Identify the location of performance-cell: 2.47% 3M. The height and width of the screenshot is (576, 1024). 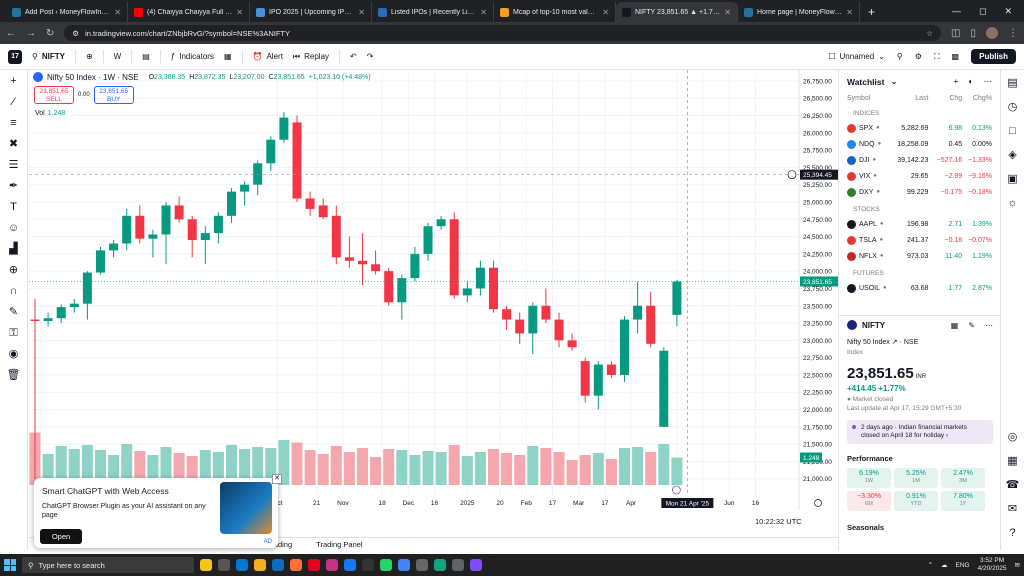
(963, 478).